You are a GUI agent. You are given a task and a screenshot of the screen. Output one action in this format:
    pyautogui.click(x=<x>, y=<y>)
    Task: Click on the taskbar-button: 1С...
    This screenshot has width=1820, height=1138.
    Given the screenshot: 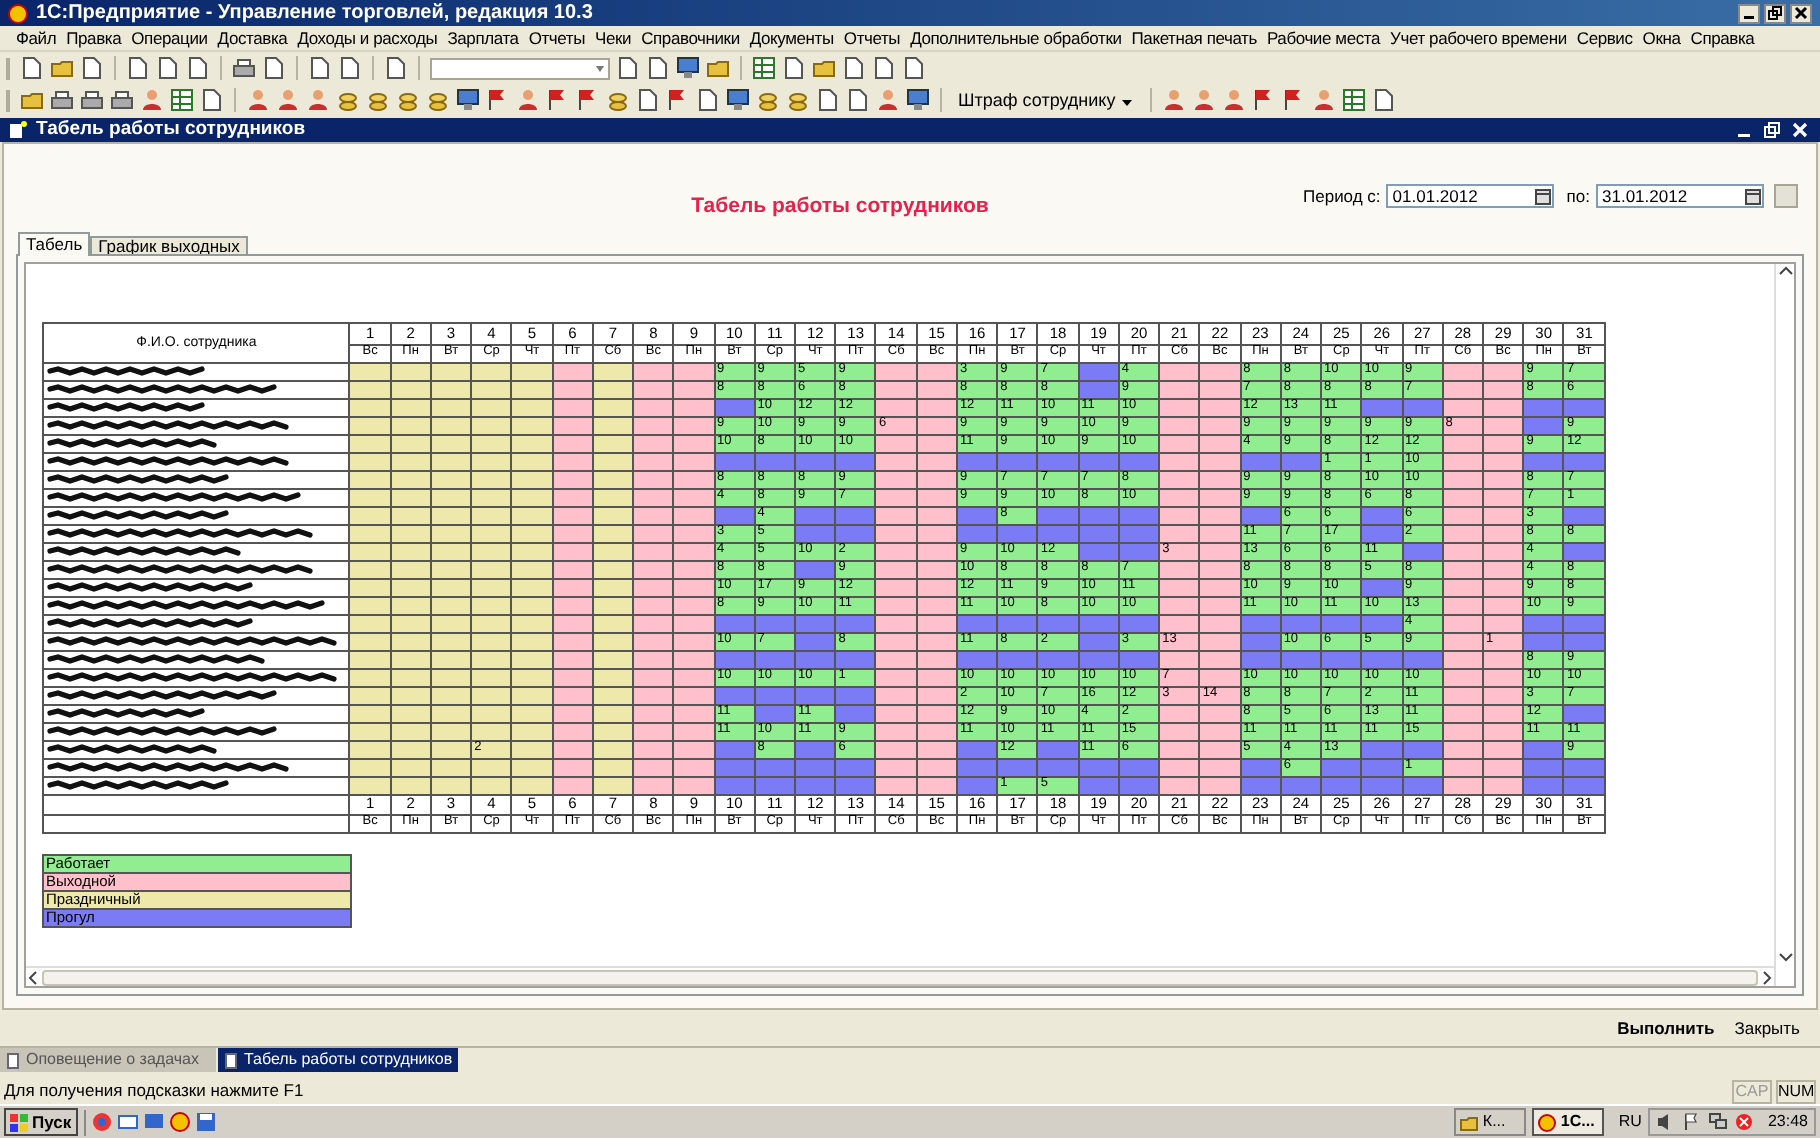 What is the action you would take?
    pyautogui.click(x=1568, y=1122)
    